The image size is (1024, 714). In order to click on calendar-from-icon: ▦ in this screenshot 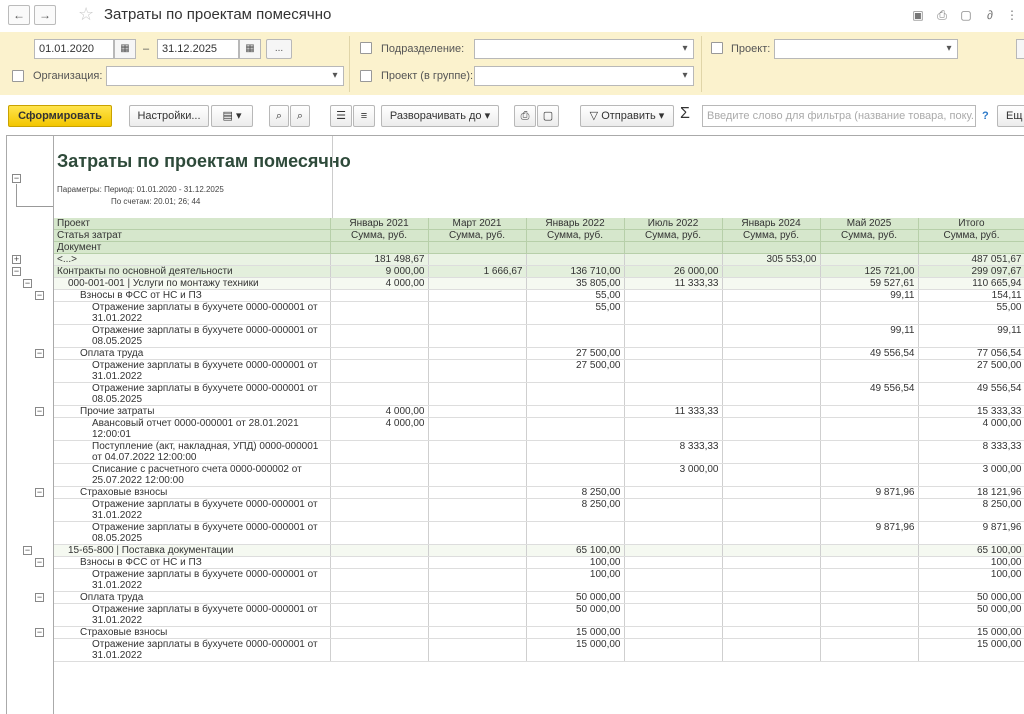, I will do `click(125, 49)`.